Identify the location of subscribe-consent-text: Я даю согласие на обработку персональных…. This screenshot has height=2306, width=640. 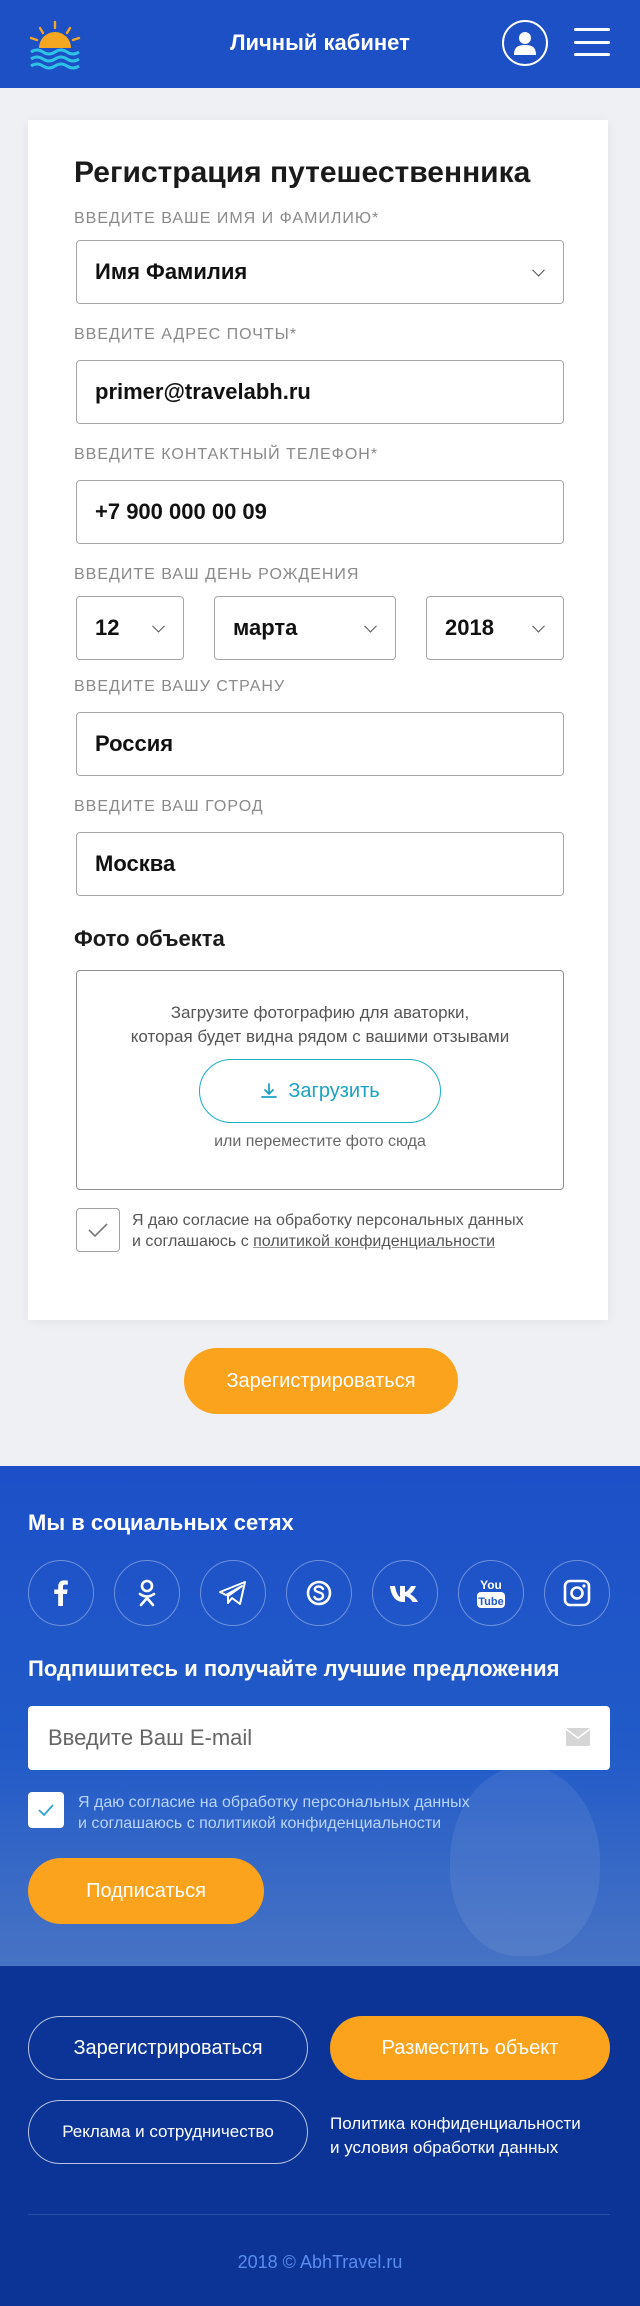
(274, 1813).